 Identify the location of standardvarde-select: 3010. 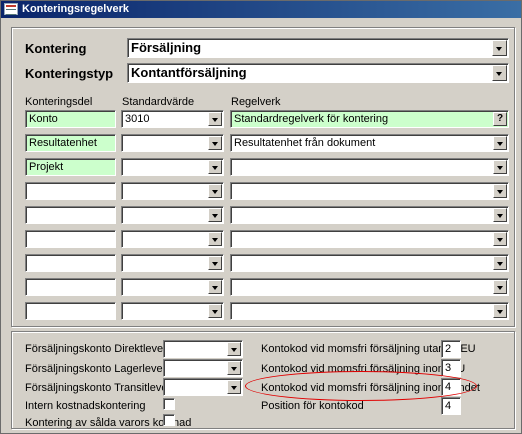
(172, 119).